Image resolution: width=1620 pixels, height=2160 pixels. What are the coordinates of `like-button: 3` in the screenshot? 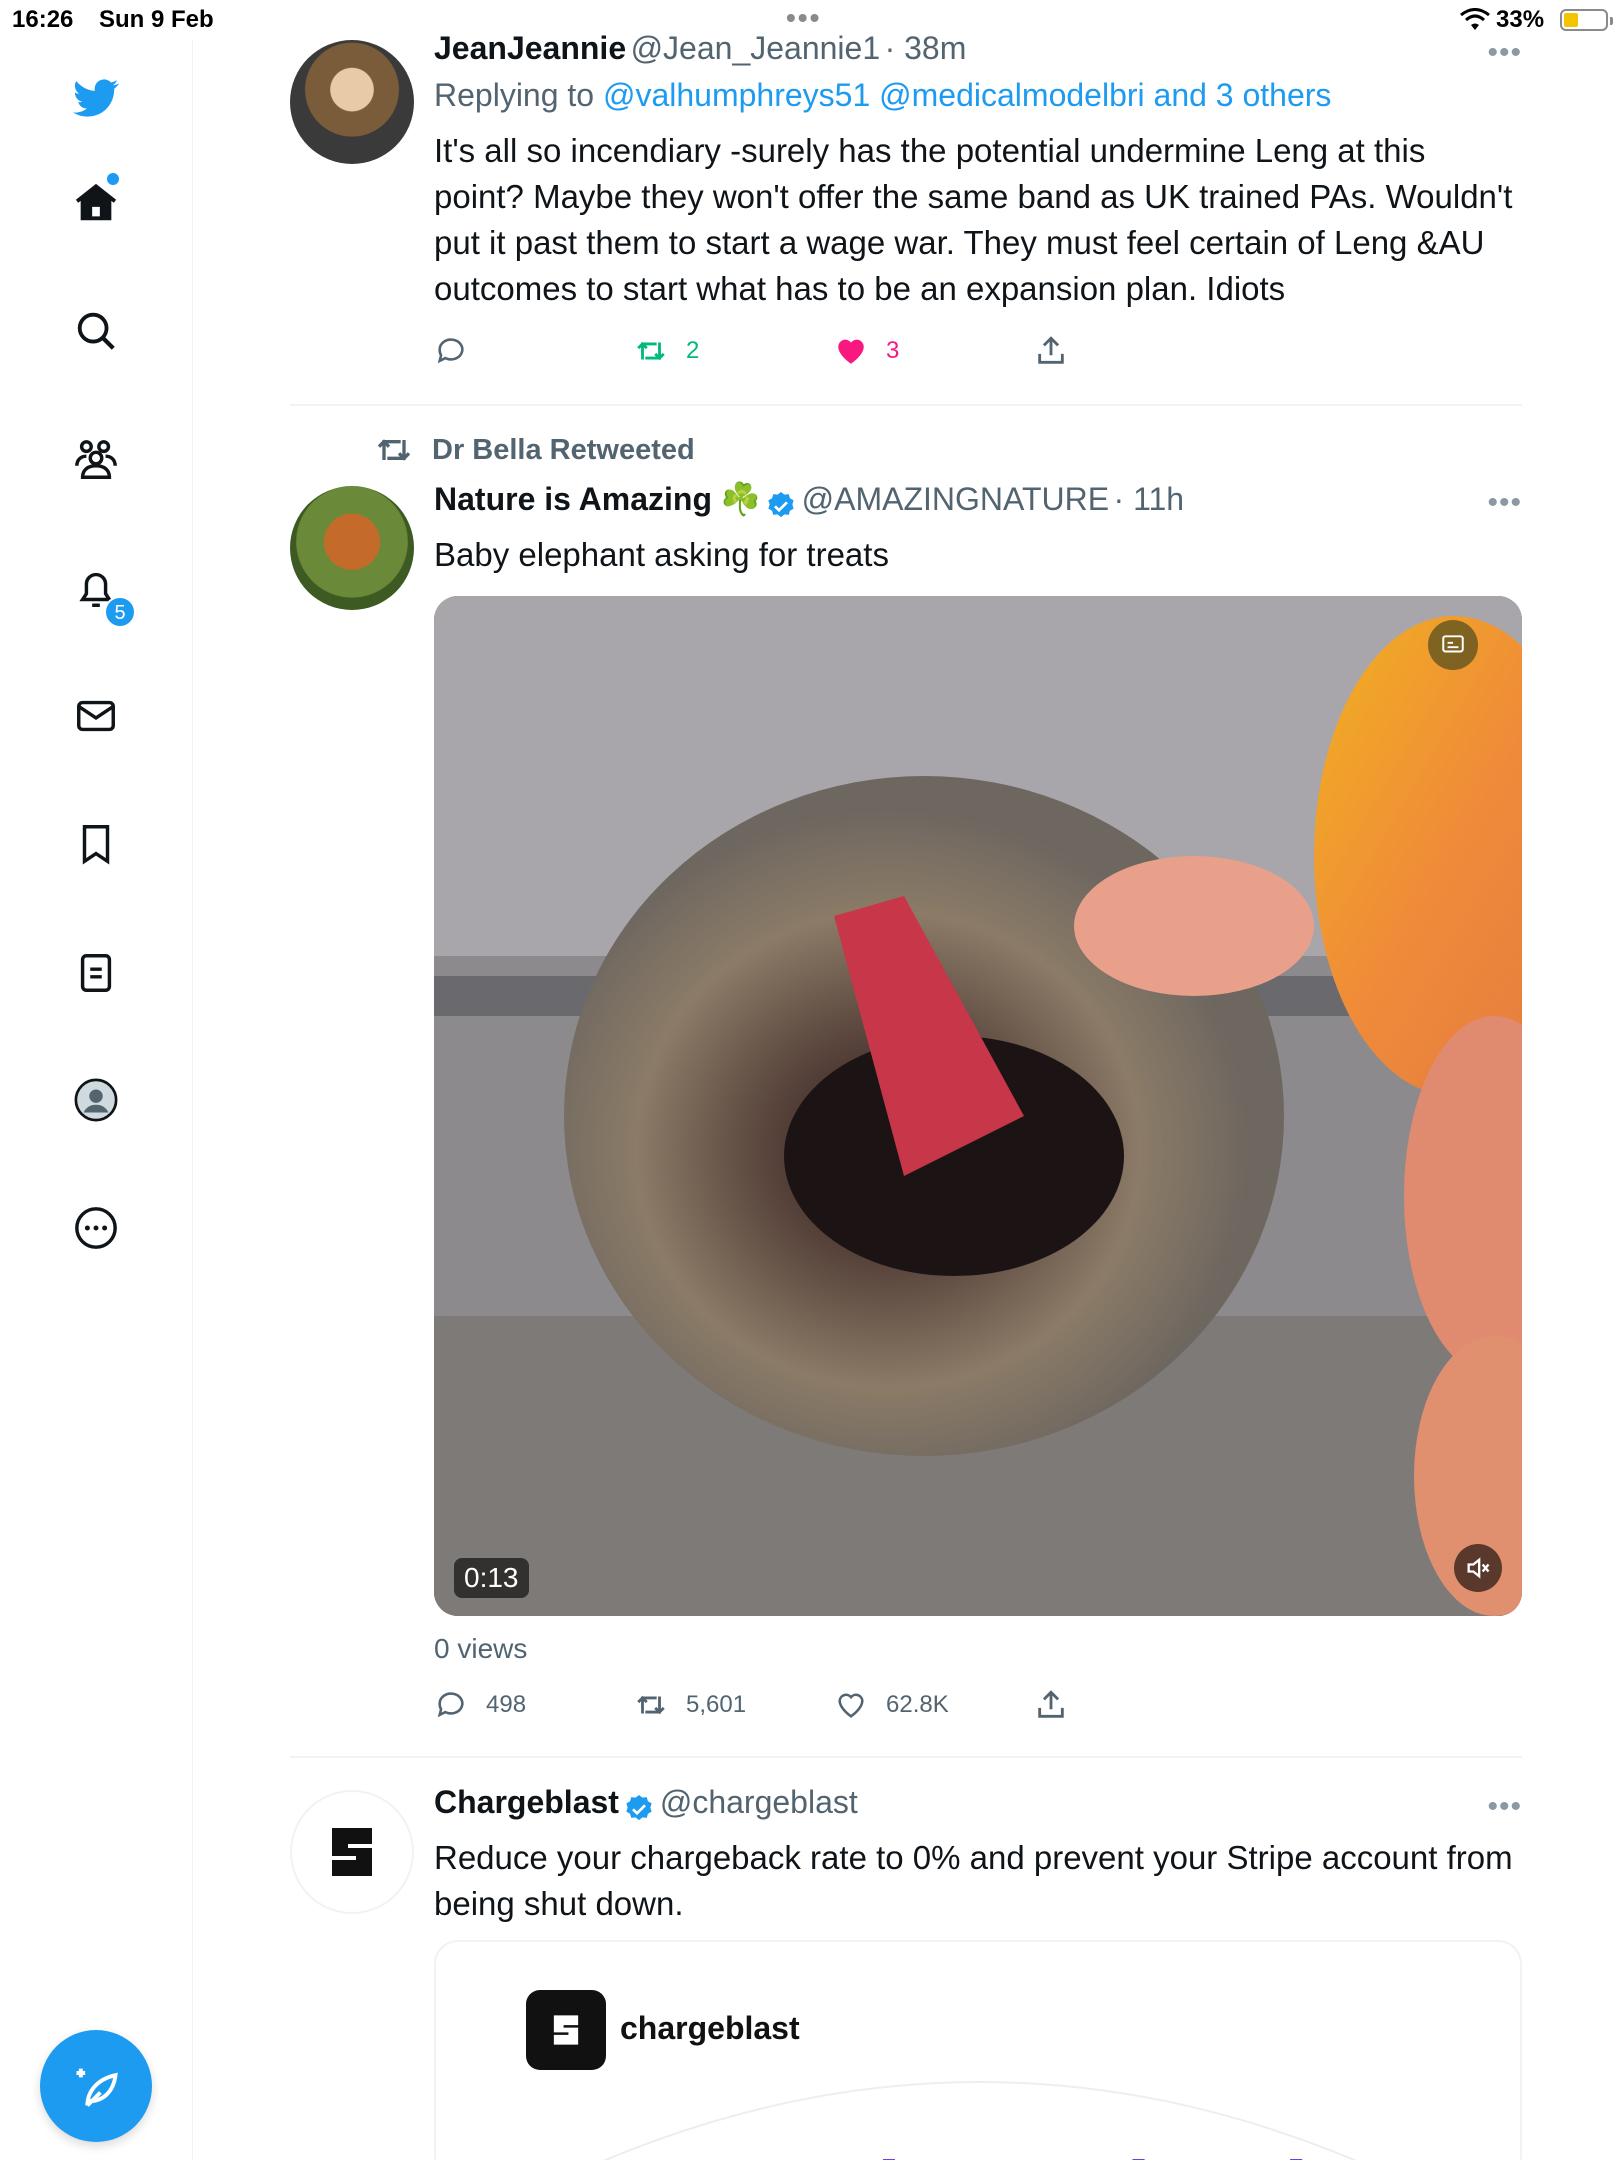 It's located at (866, 351).